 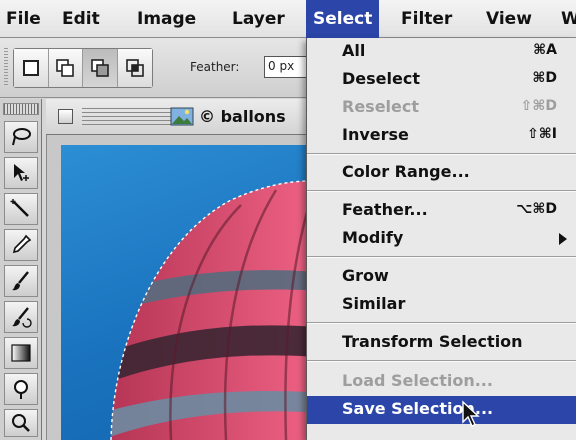 I want to click on menu-view: View, so click(x=509, y=19).